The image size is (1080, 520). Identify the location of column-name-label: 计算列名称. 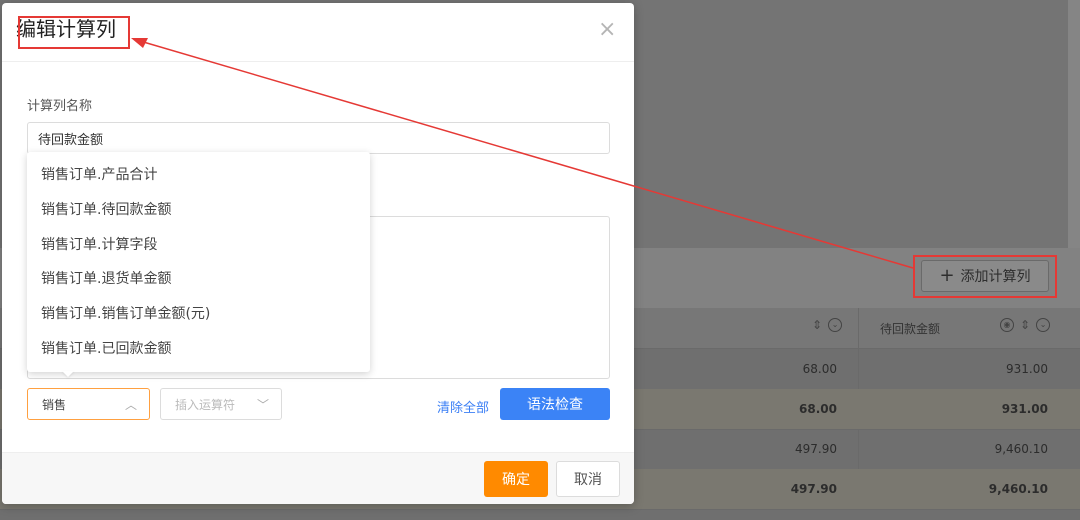
(60, 106).